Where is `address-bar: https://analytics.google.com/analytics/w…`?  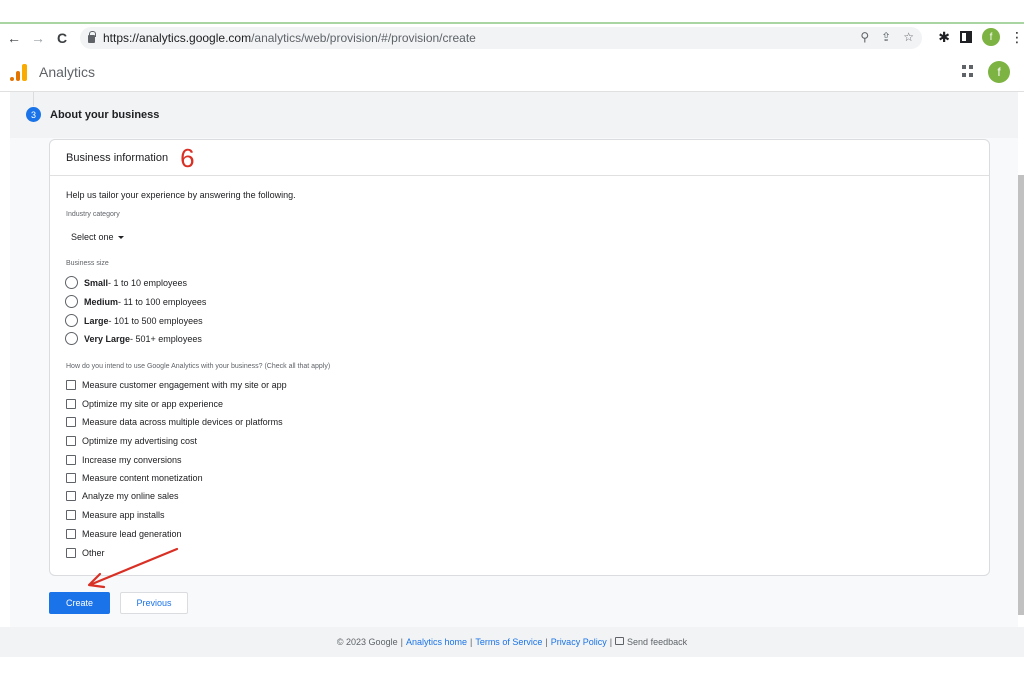
address-bar: https://analytics.google.com/analytics/w… is located at coordinates (501, 38).